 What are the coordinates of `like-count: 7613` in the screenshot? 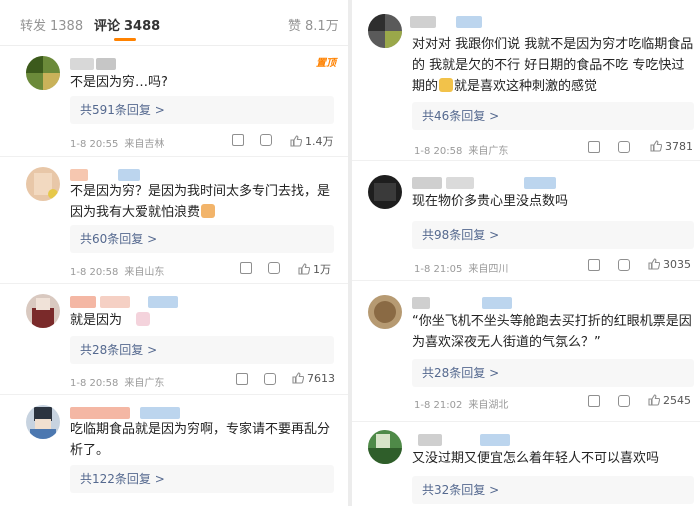 It's located at (321, 378).